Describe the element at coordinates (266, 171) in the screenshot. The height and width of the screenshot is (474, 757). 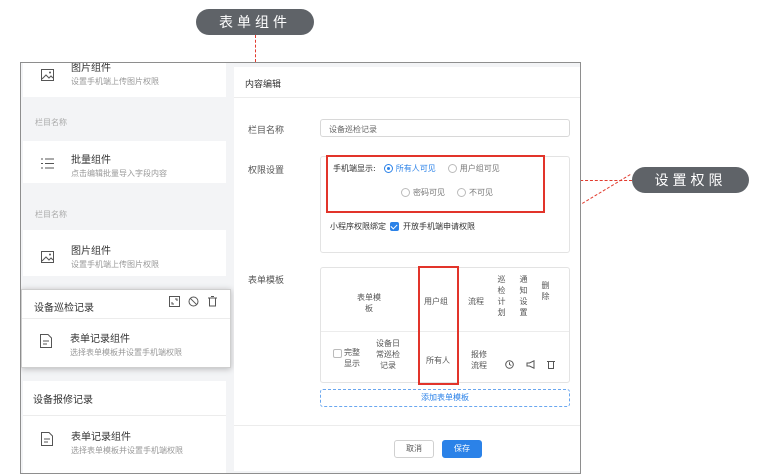
I see `permission-label: 权限设置` at that location.